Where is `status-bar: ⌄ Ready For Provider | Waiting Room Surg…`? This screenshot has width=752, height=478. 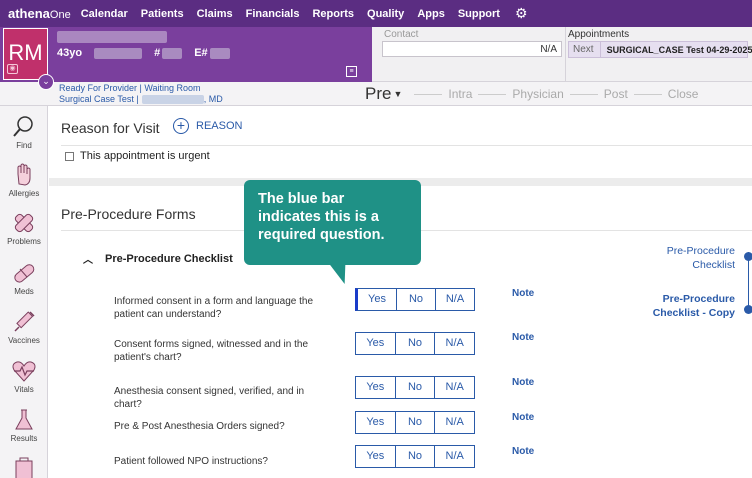
status-bar: ⌄ Ready For Provider | Waiting Room Surg… is located at coordinates (376, 90).